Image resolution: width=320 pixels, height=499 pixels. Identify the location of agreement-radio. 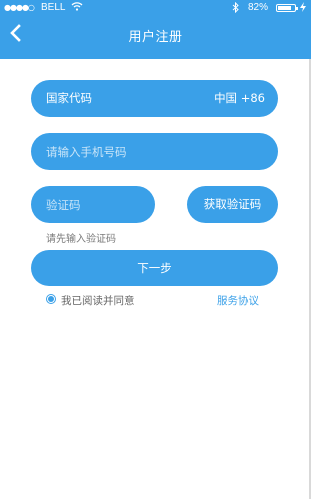
(51, 299).